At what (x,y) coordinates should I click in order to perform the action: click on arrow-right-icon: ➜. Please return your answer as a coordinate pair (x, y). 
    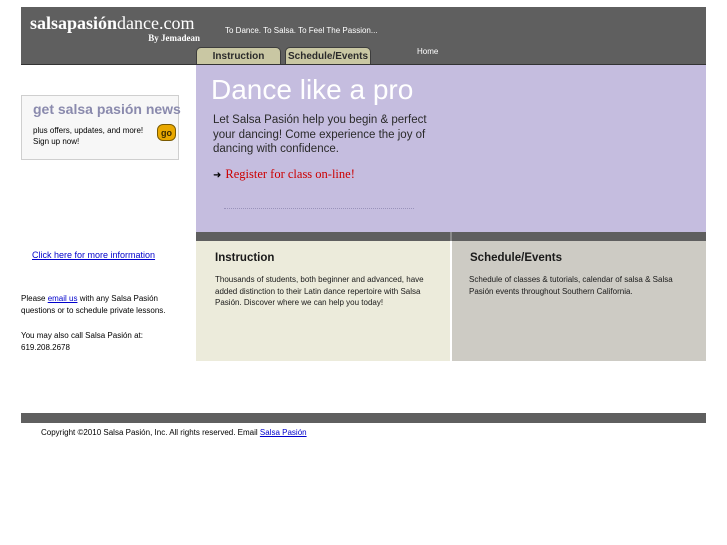
    Looking at the image, I should click on (217, 175).